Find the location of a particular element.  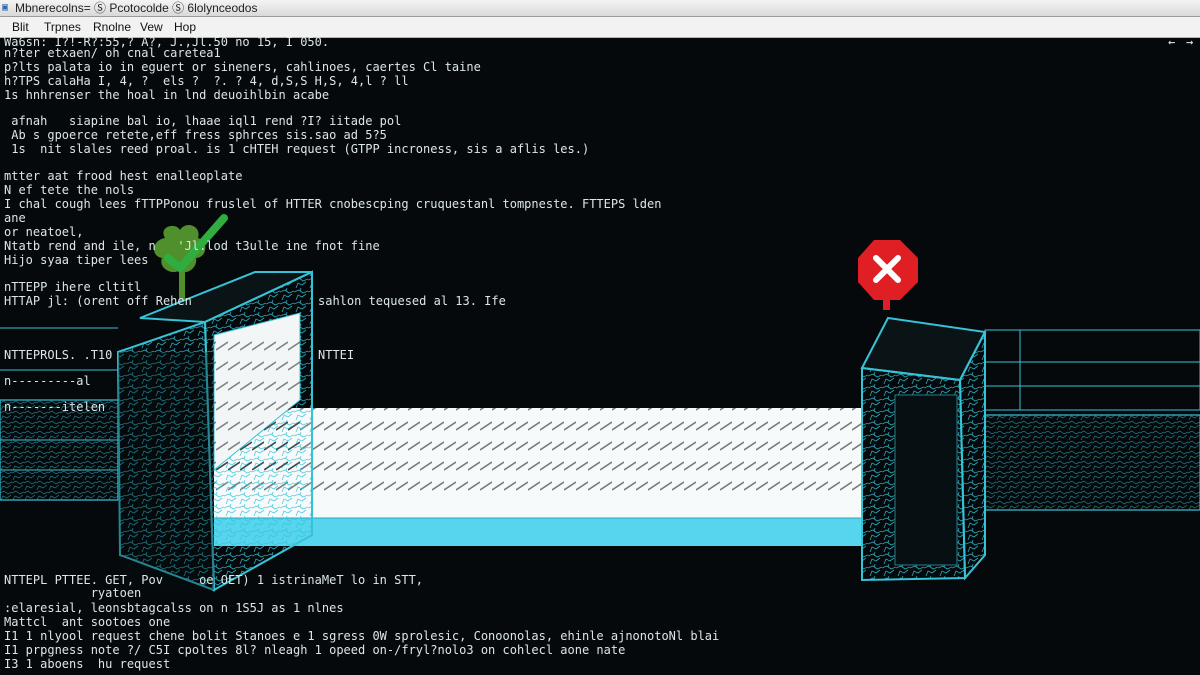

terminal-line: n?ter etxaen/ oh cnal caretea1 is located at coordinates (112, 53).